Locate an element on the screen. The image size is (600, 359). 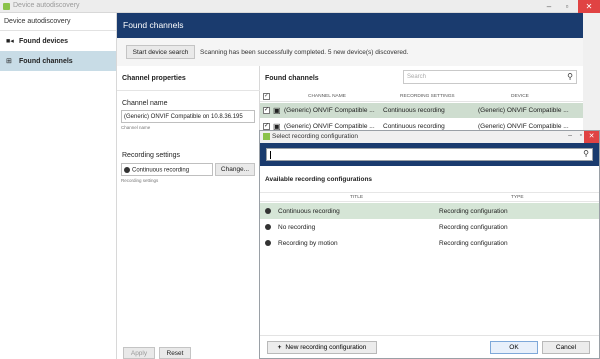
found-channels-title: Found channels is located at coordinates (292, 78).